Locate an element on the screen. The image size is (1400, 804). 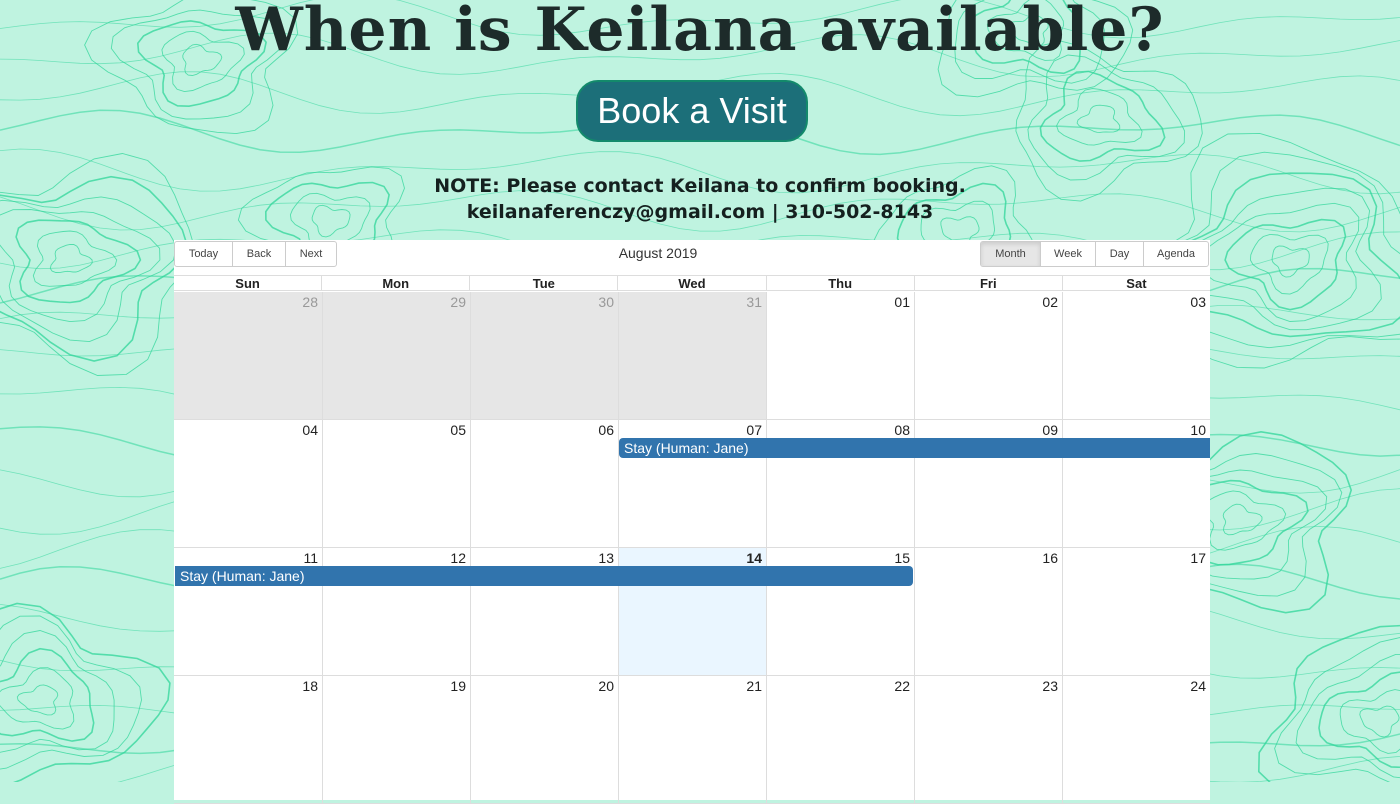
day-number: 28 is located at coordinates (310, 302).